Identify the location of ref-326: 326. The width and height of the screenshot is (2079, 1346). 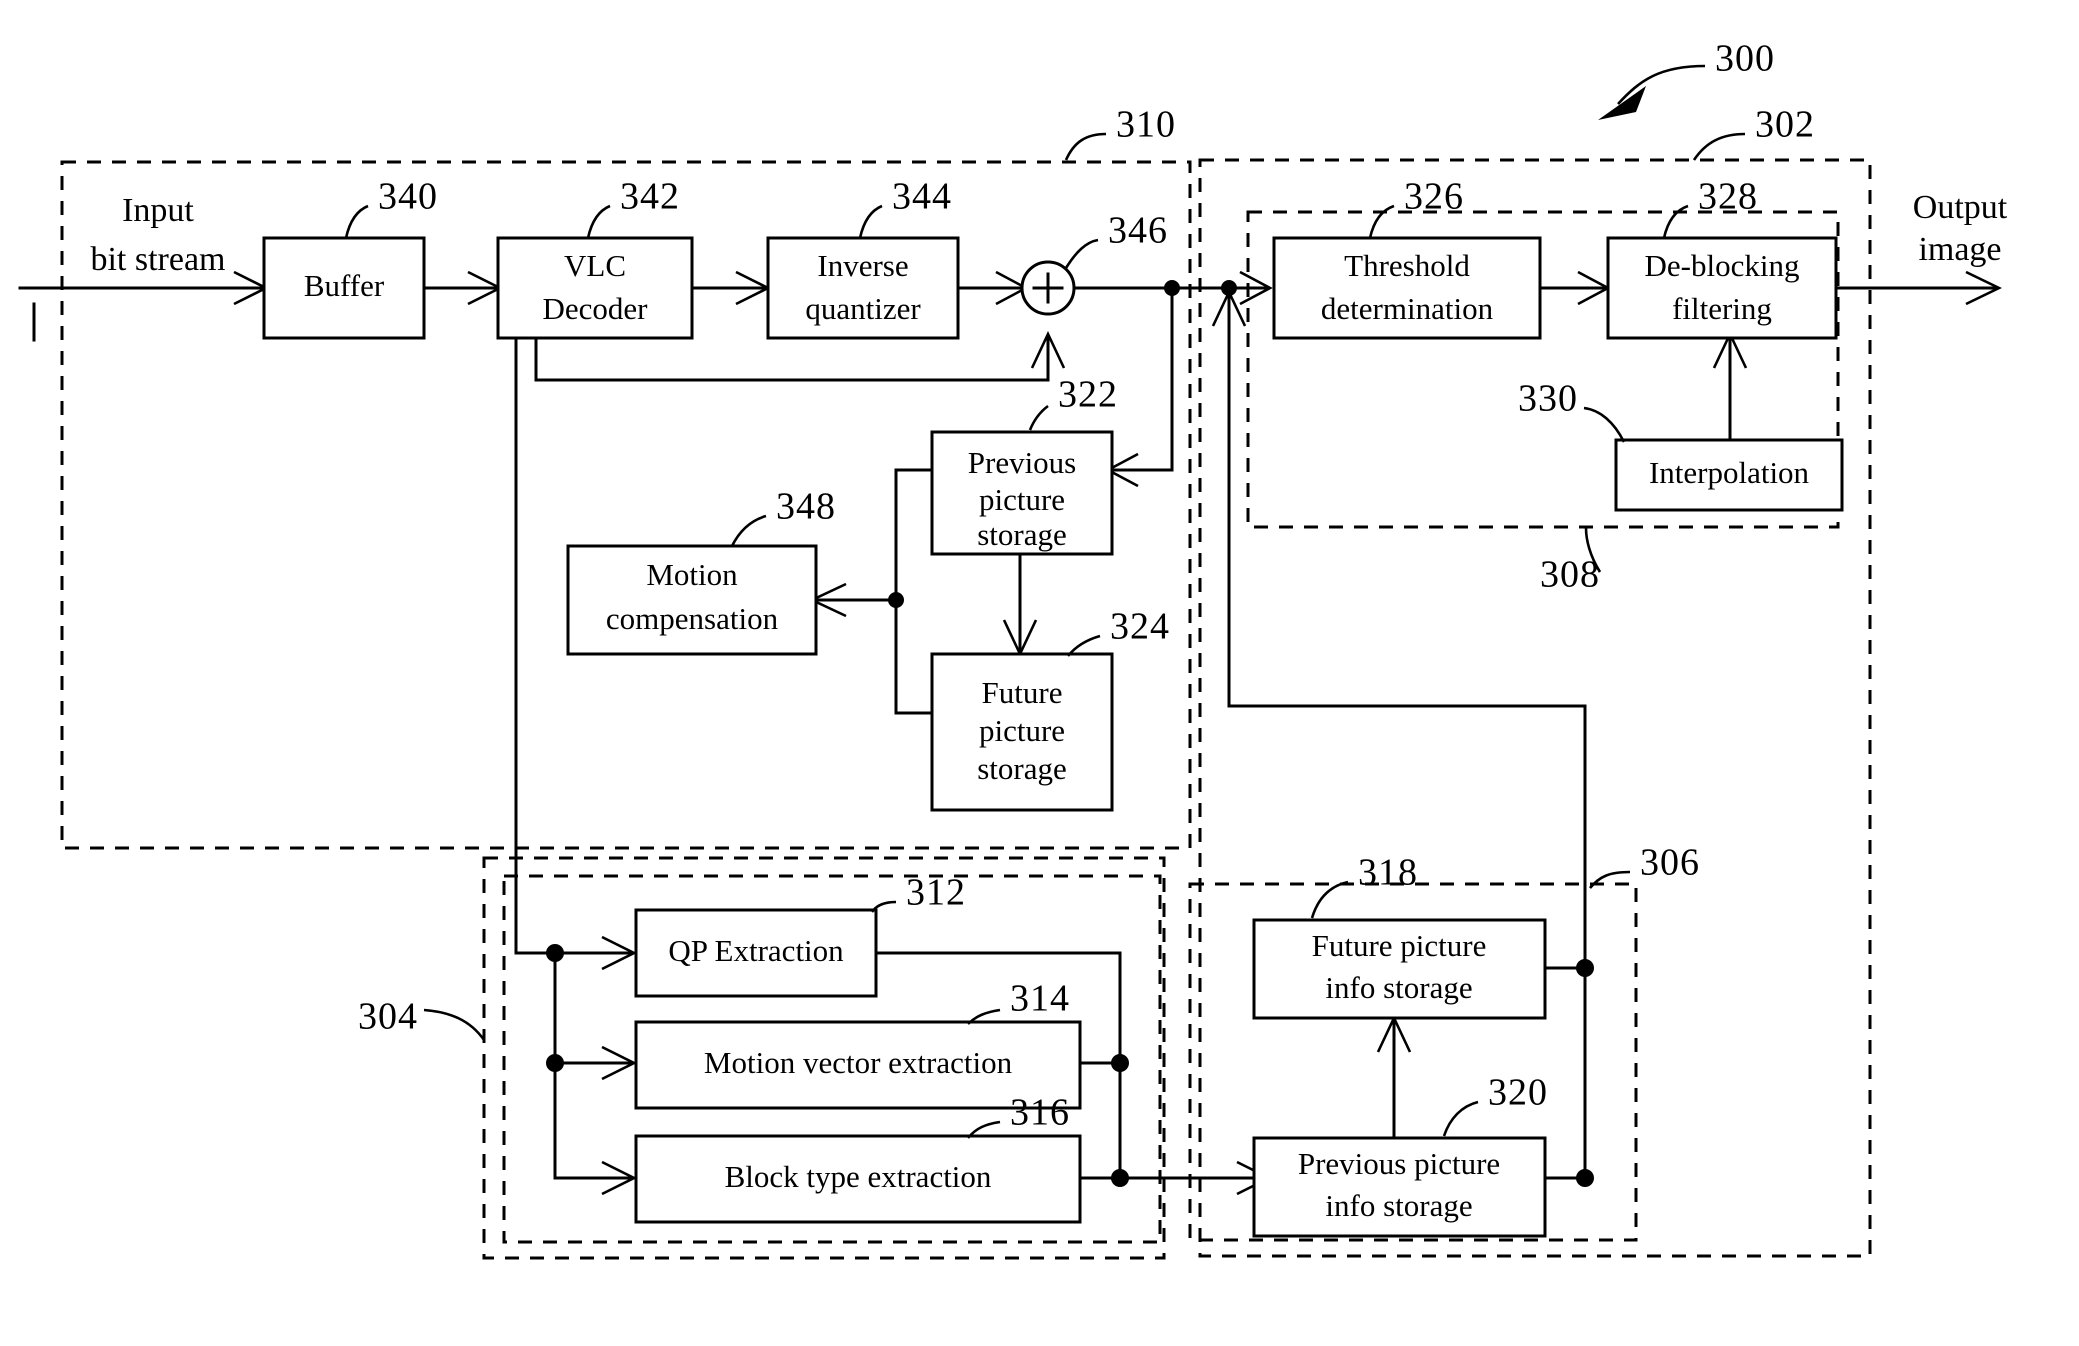
(1434, 197).